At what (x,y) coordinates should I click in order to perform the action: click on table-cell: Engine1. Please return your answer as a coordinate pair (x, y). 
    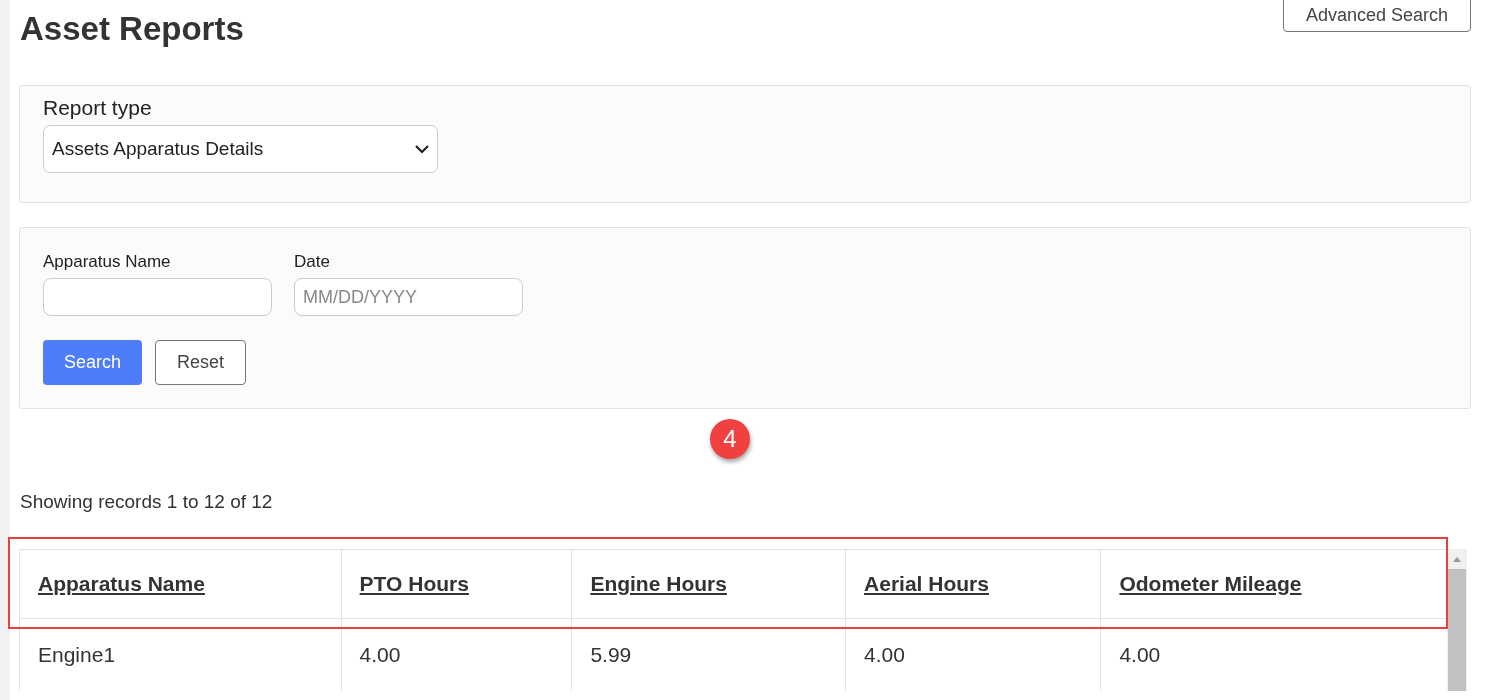
    Looking at the image, I should click on (77, 654).